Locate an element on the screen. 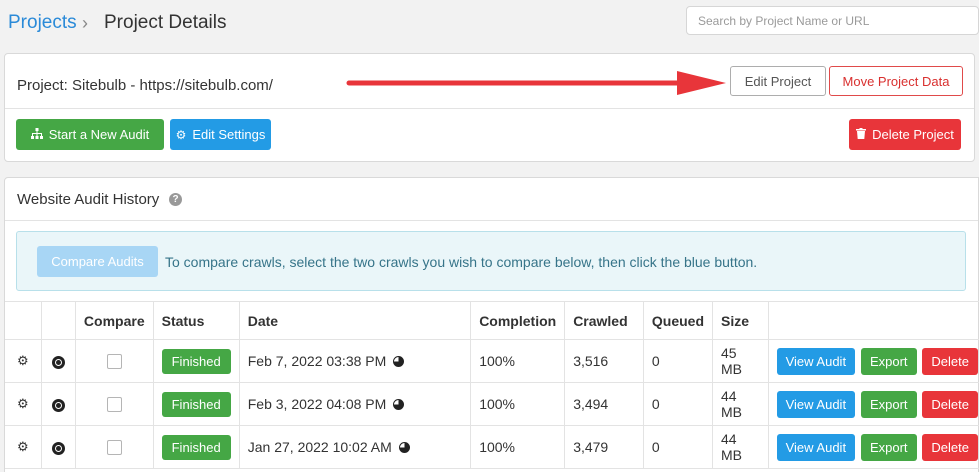 The width and height of the screenshot is (979, 472). edit-settings-button: ⚙ Edit Settings is located at coordinates (220, 134).